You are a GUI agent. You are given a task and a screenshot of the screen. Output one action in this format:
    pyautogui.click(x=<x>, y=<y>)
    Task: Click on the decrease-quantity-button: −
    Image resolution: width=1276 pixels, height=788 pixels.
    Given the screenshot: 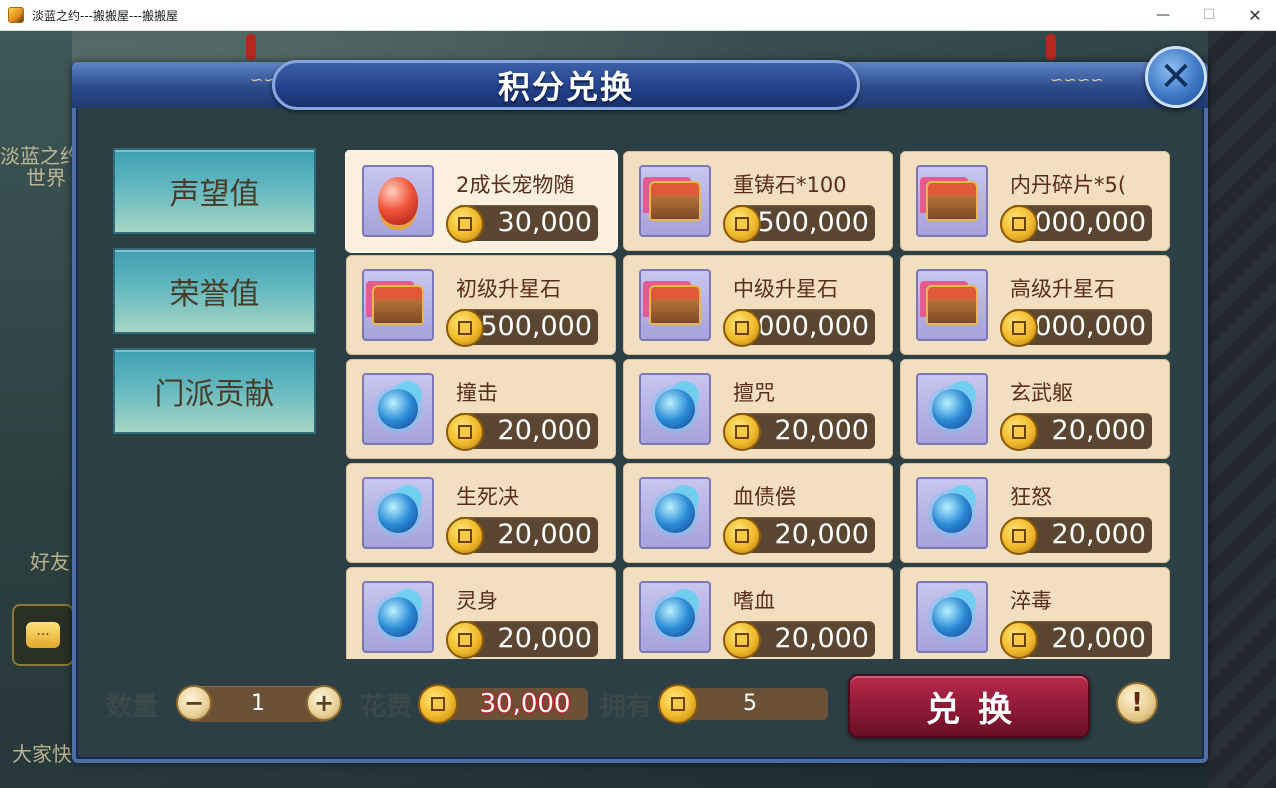 What is the action you would take?
    pyautogui.click(x=194, y=703)
    